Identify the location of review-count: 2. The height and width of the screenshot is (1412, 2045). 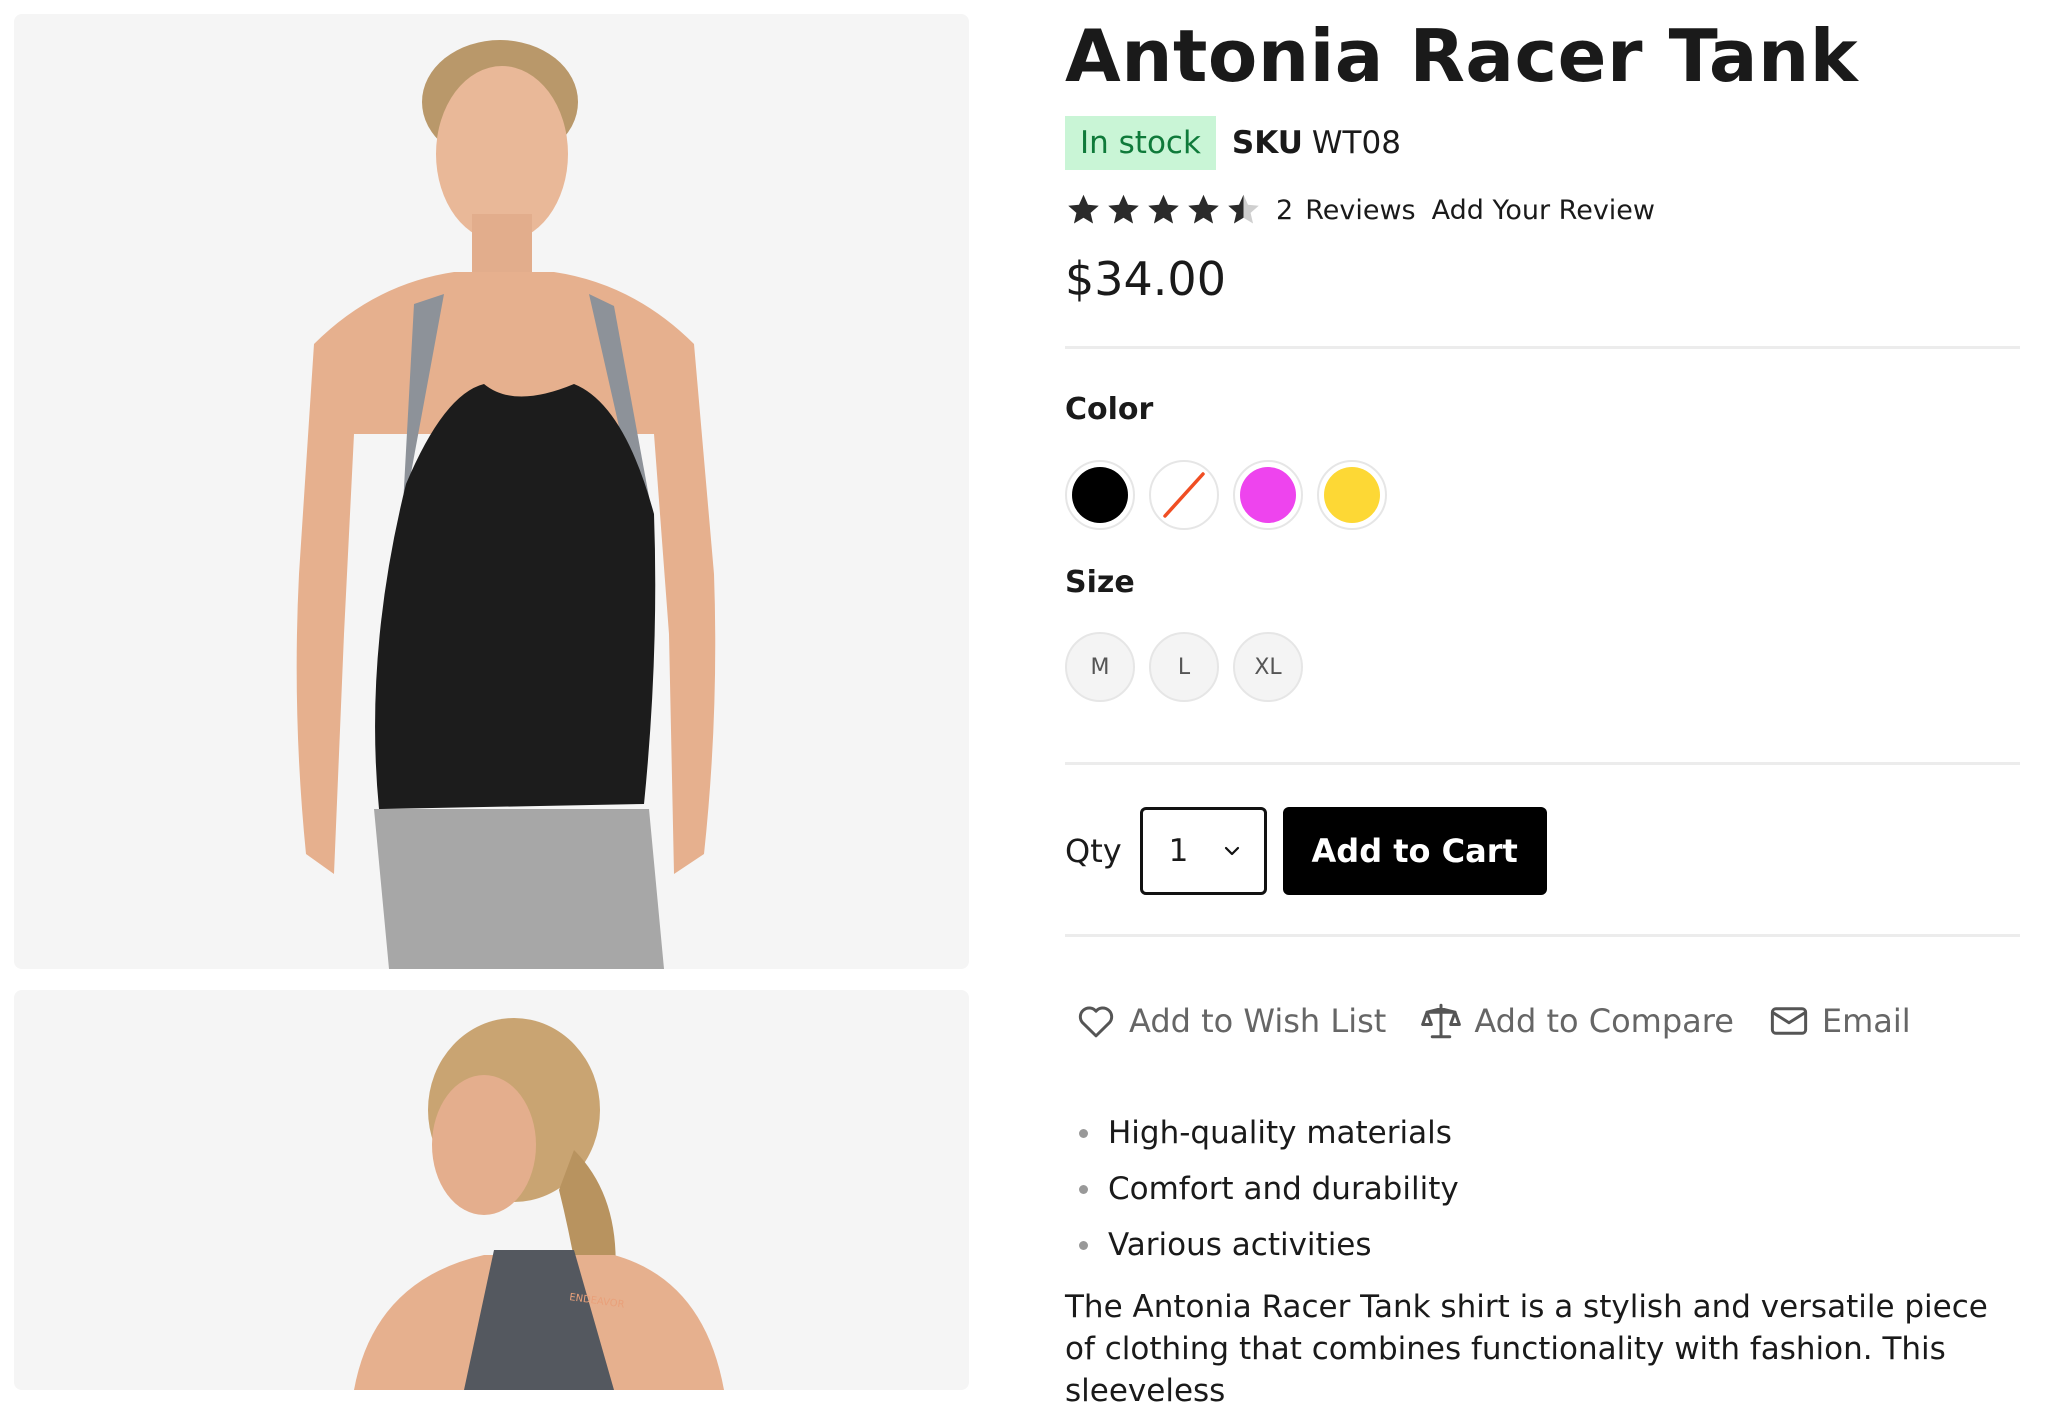
(1285, 210).